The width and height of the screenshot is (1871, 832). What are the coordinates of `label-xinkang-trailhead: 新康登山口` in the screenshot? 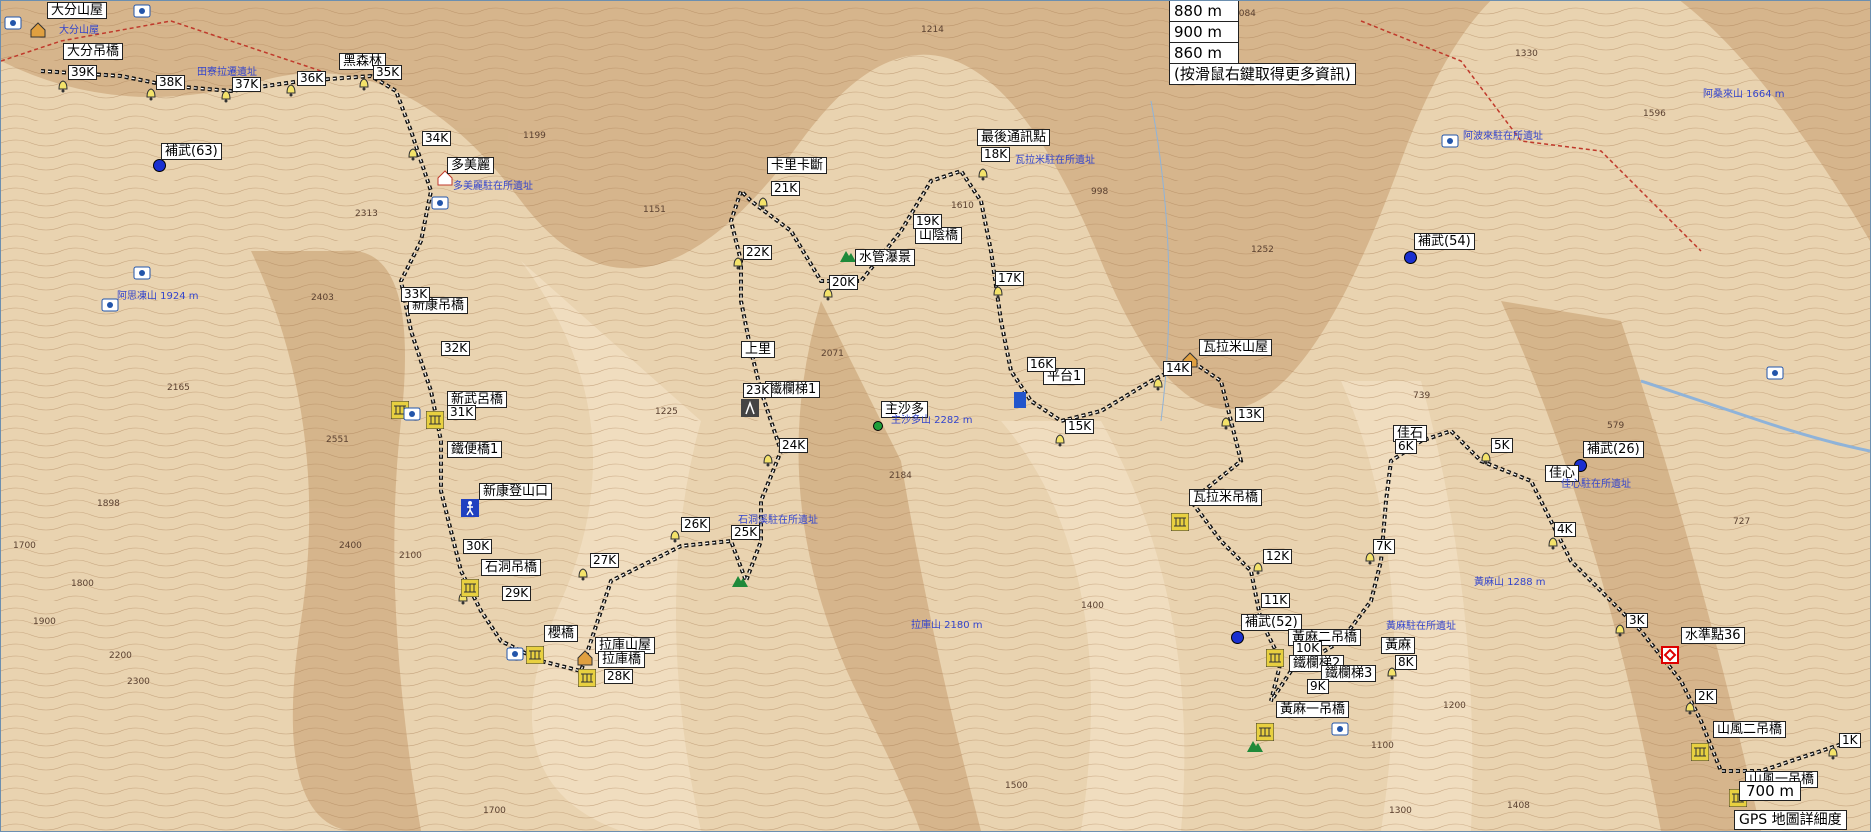 It's located at (516, 491).